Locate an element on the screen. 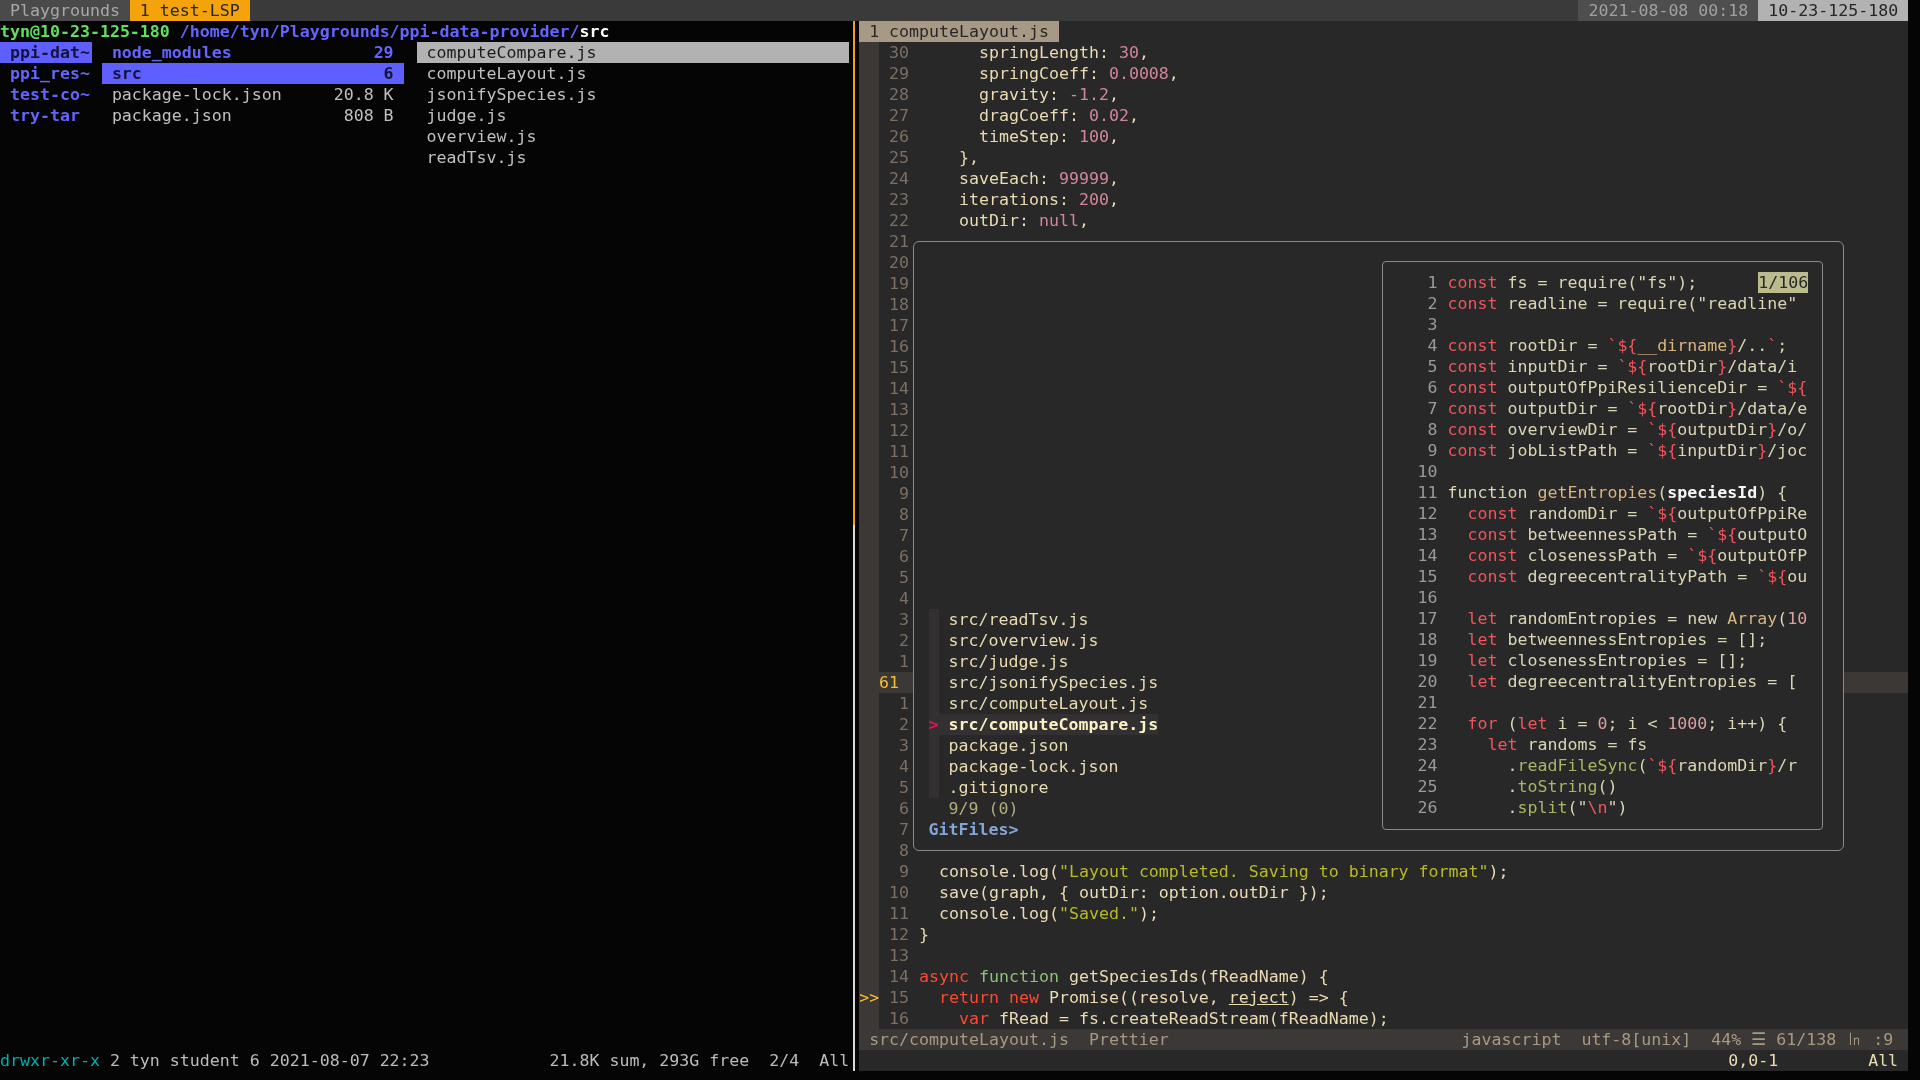  formatter-label: Prettier is located at coordinates (1128, 1039).